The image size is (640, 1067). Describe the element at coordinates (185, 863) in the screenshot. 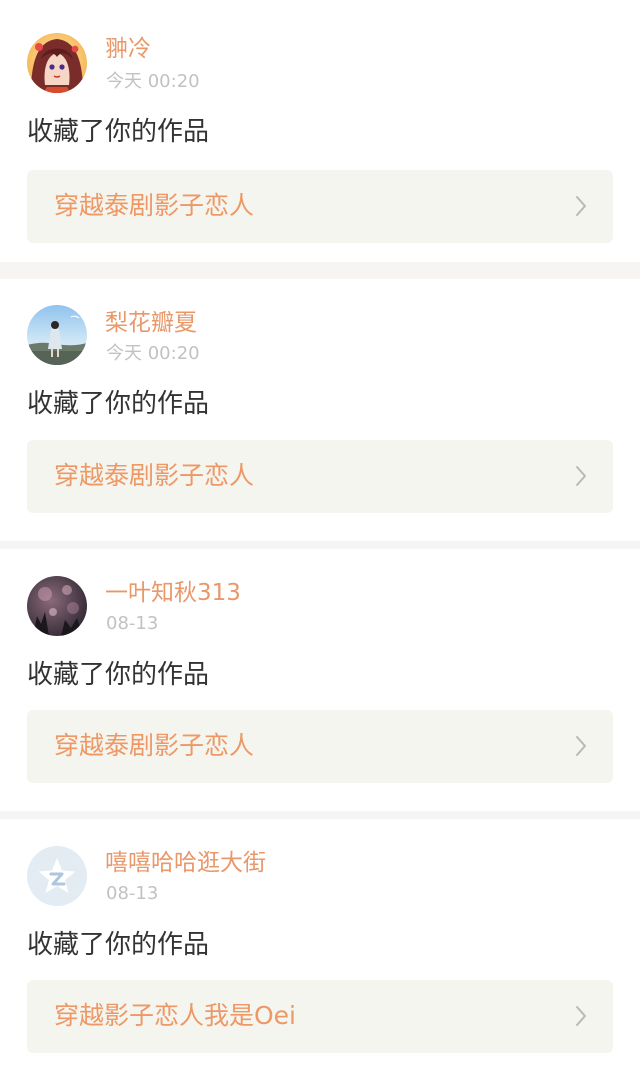

I see `username: 嘻嘻哈哈逛大街` at that location.